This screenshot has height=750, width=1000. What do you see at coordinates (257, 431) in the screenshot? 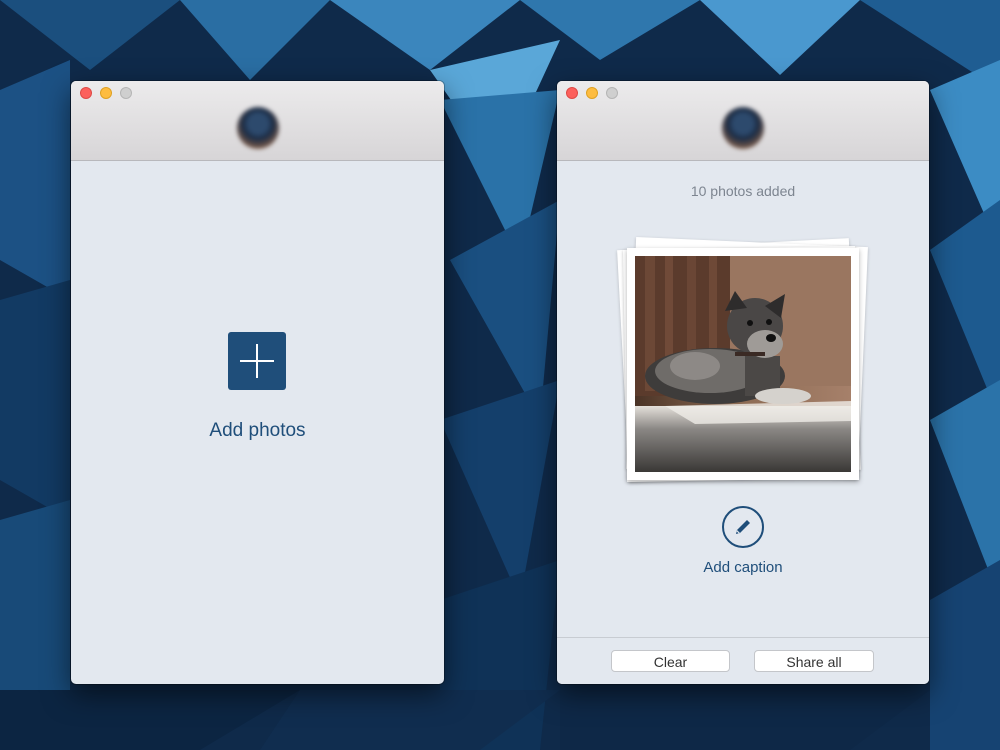
I see `add-photos-label: Add photos` at bounding box center [257, 431].